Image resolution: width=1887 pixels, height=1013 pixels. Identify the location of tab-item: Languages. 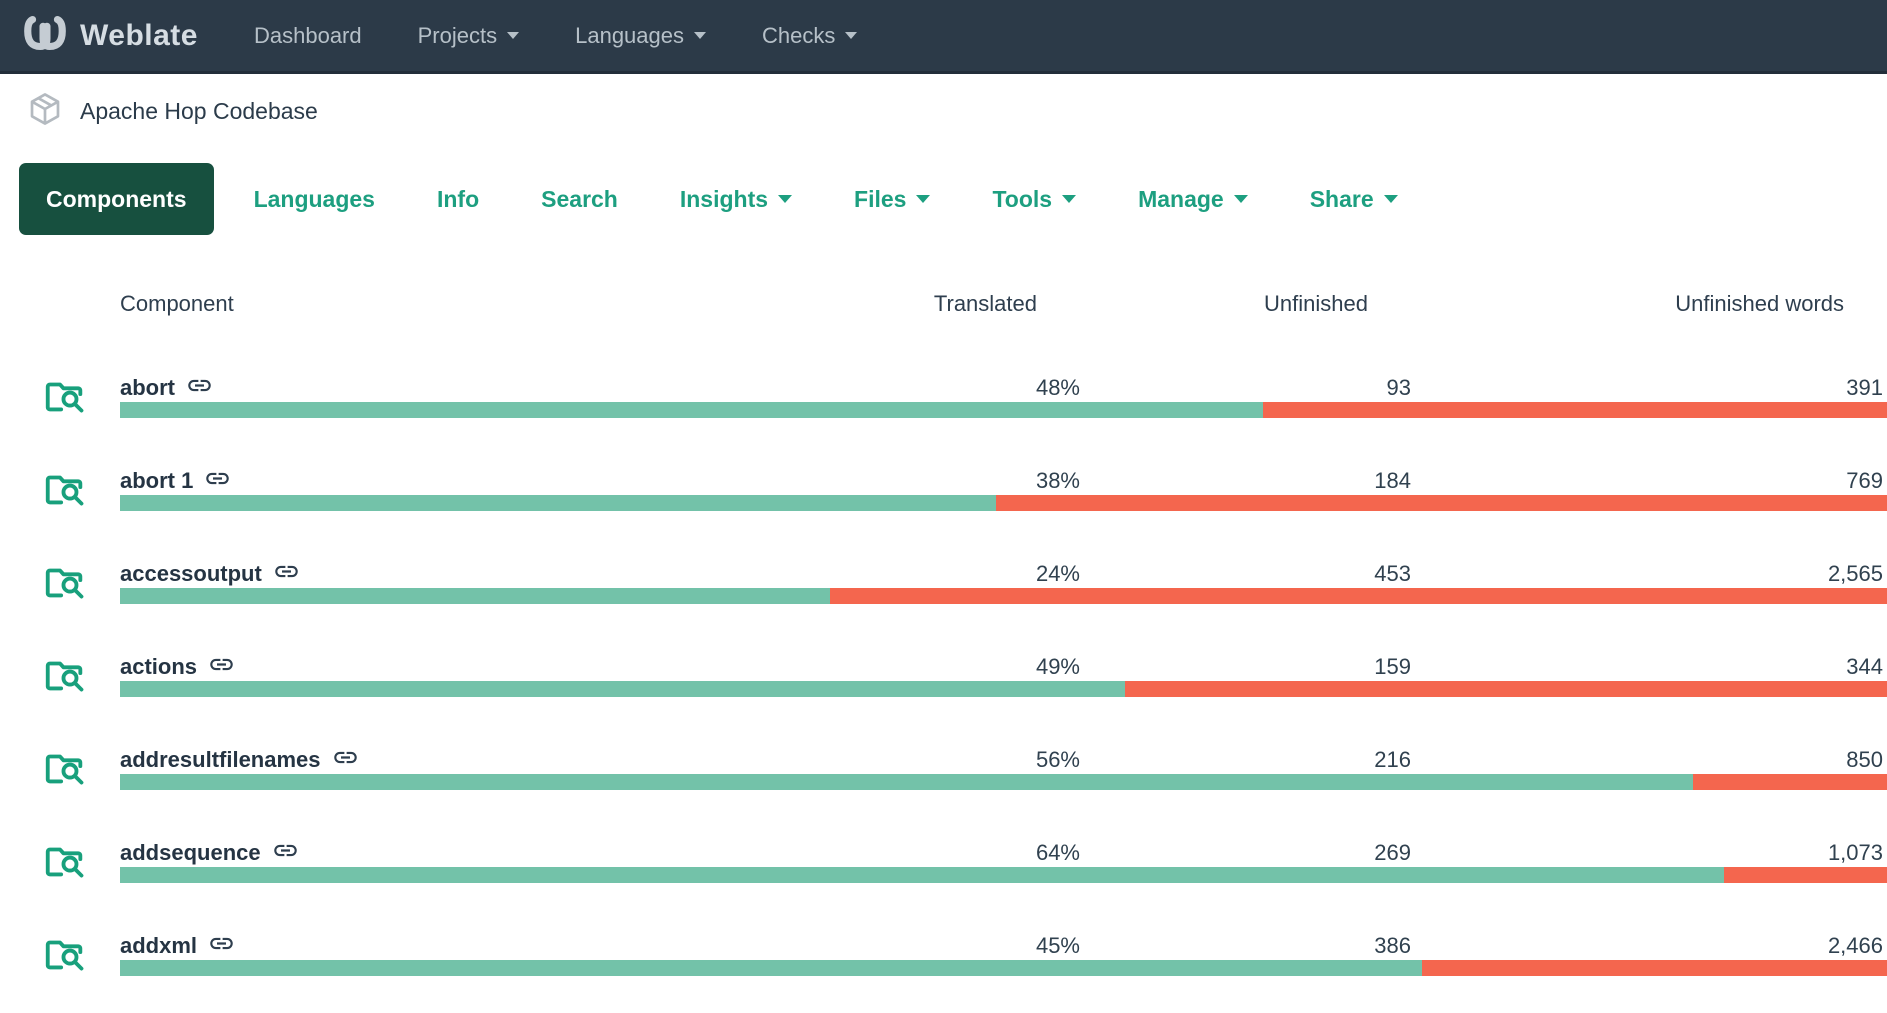
(314, 199).